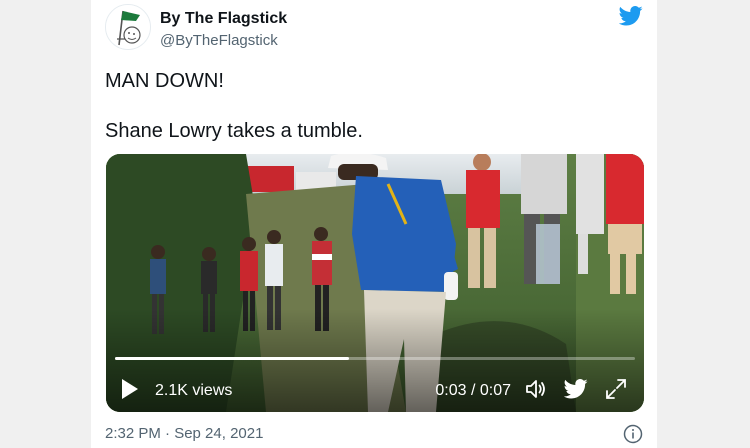 The height and width of the screenshot is (448, 750). I want to click on volume-icon, so click(536, 389).